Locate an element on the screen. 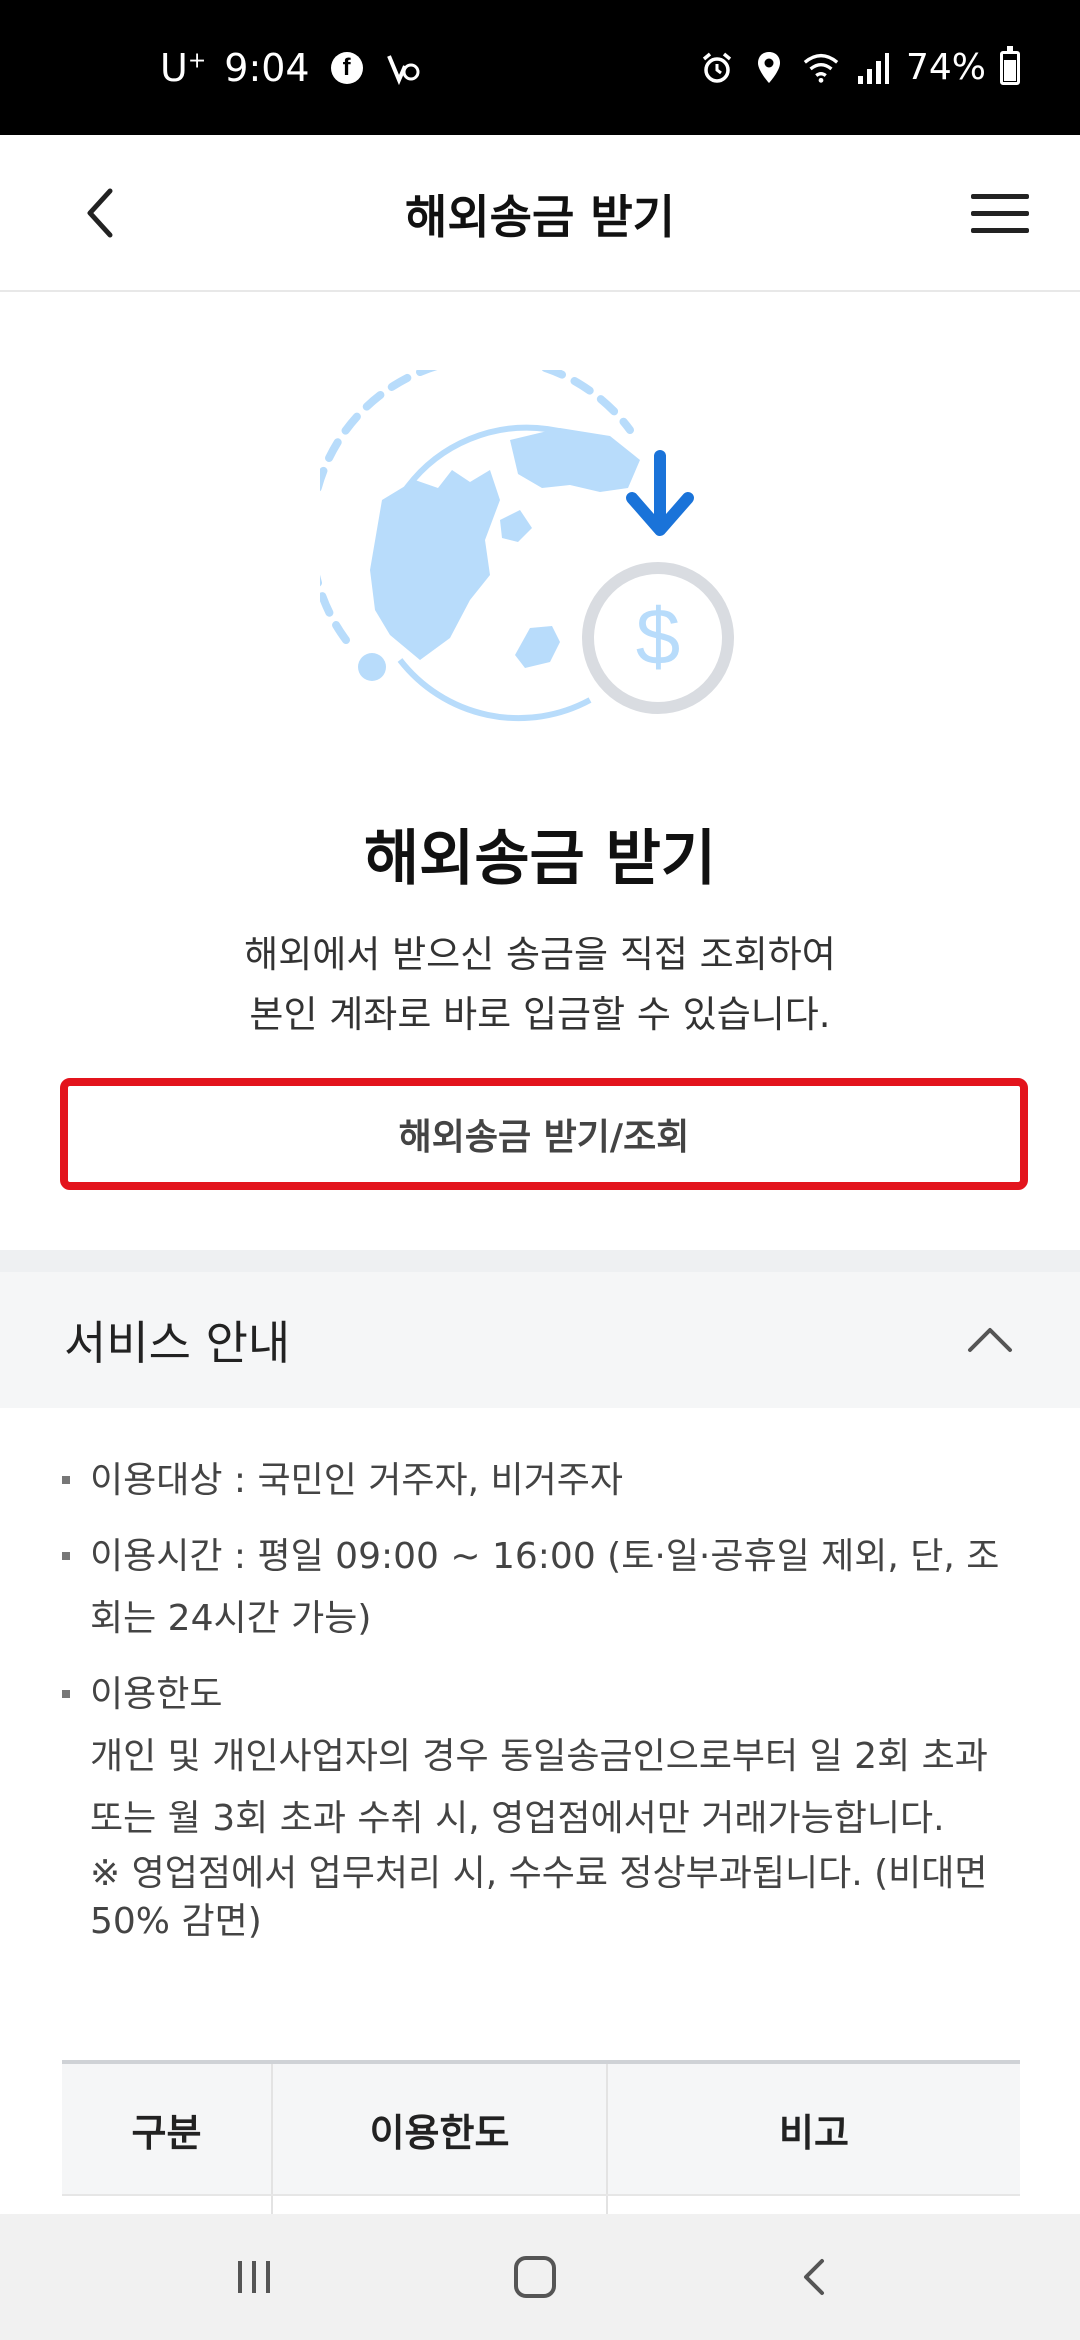 This screenshot has width=1080, height=2340. status-left: U+ 9:04 f is located at coordinates (291, 67).